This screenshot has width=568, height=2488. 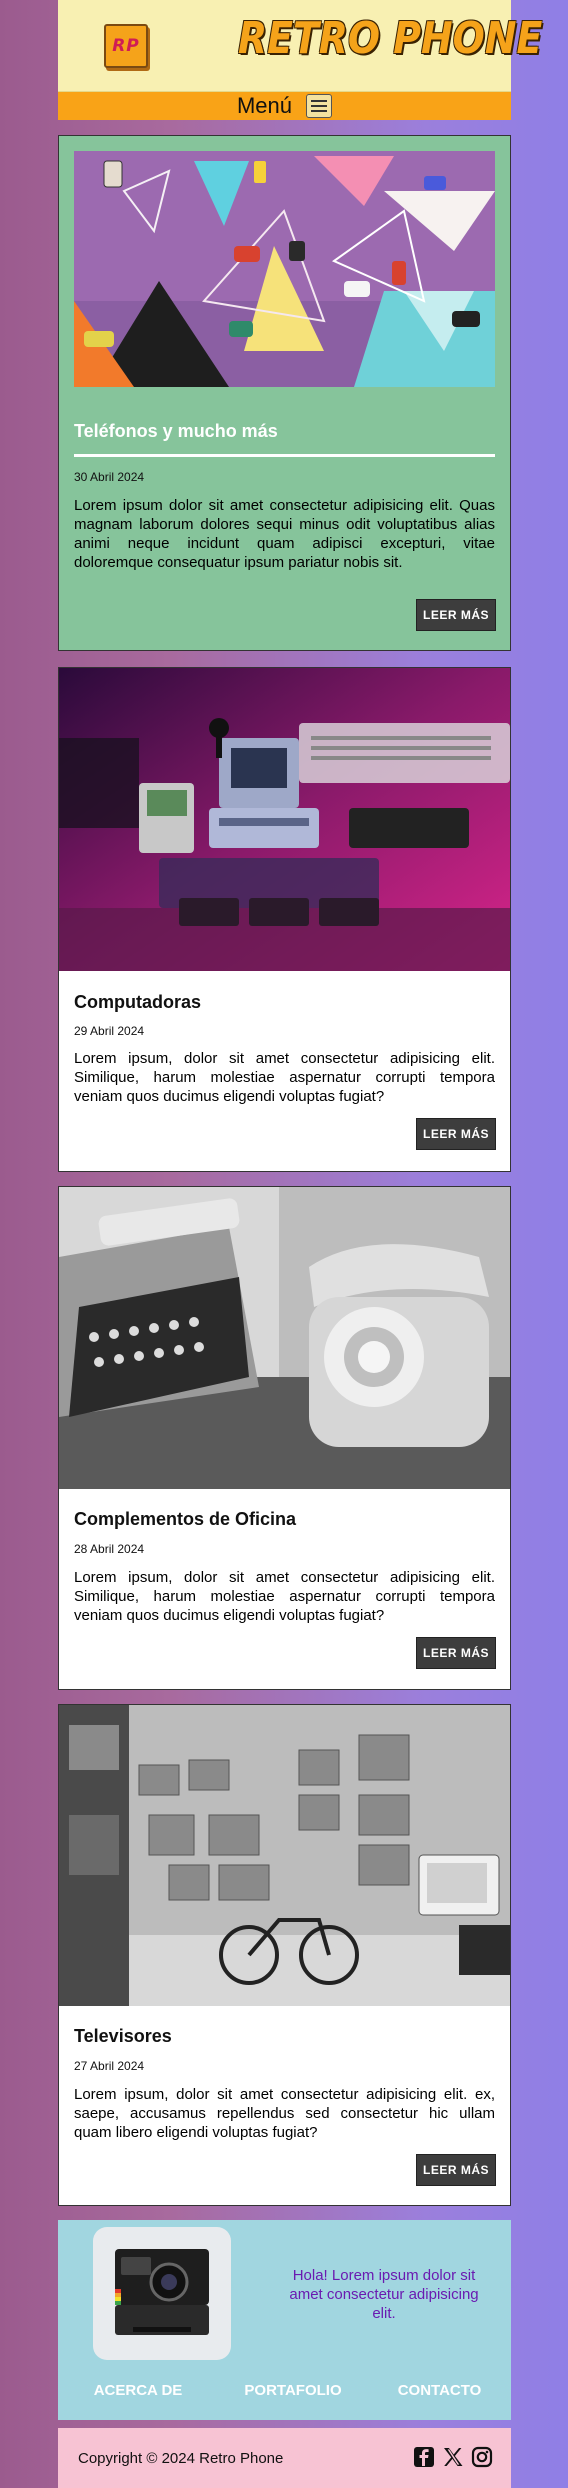 What do you see at coordinates (284, 1338) in the screenshot?
I see `article-image-office` at bounding box center [284, 1338].